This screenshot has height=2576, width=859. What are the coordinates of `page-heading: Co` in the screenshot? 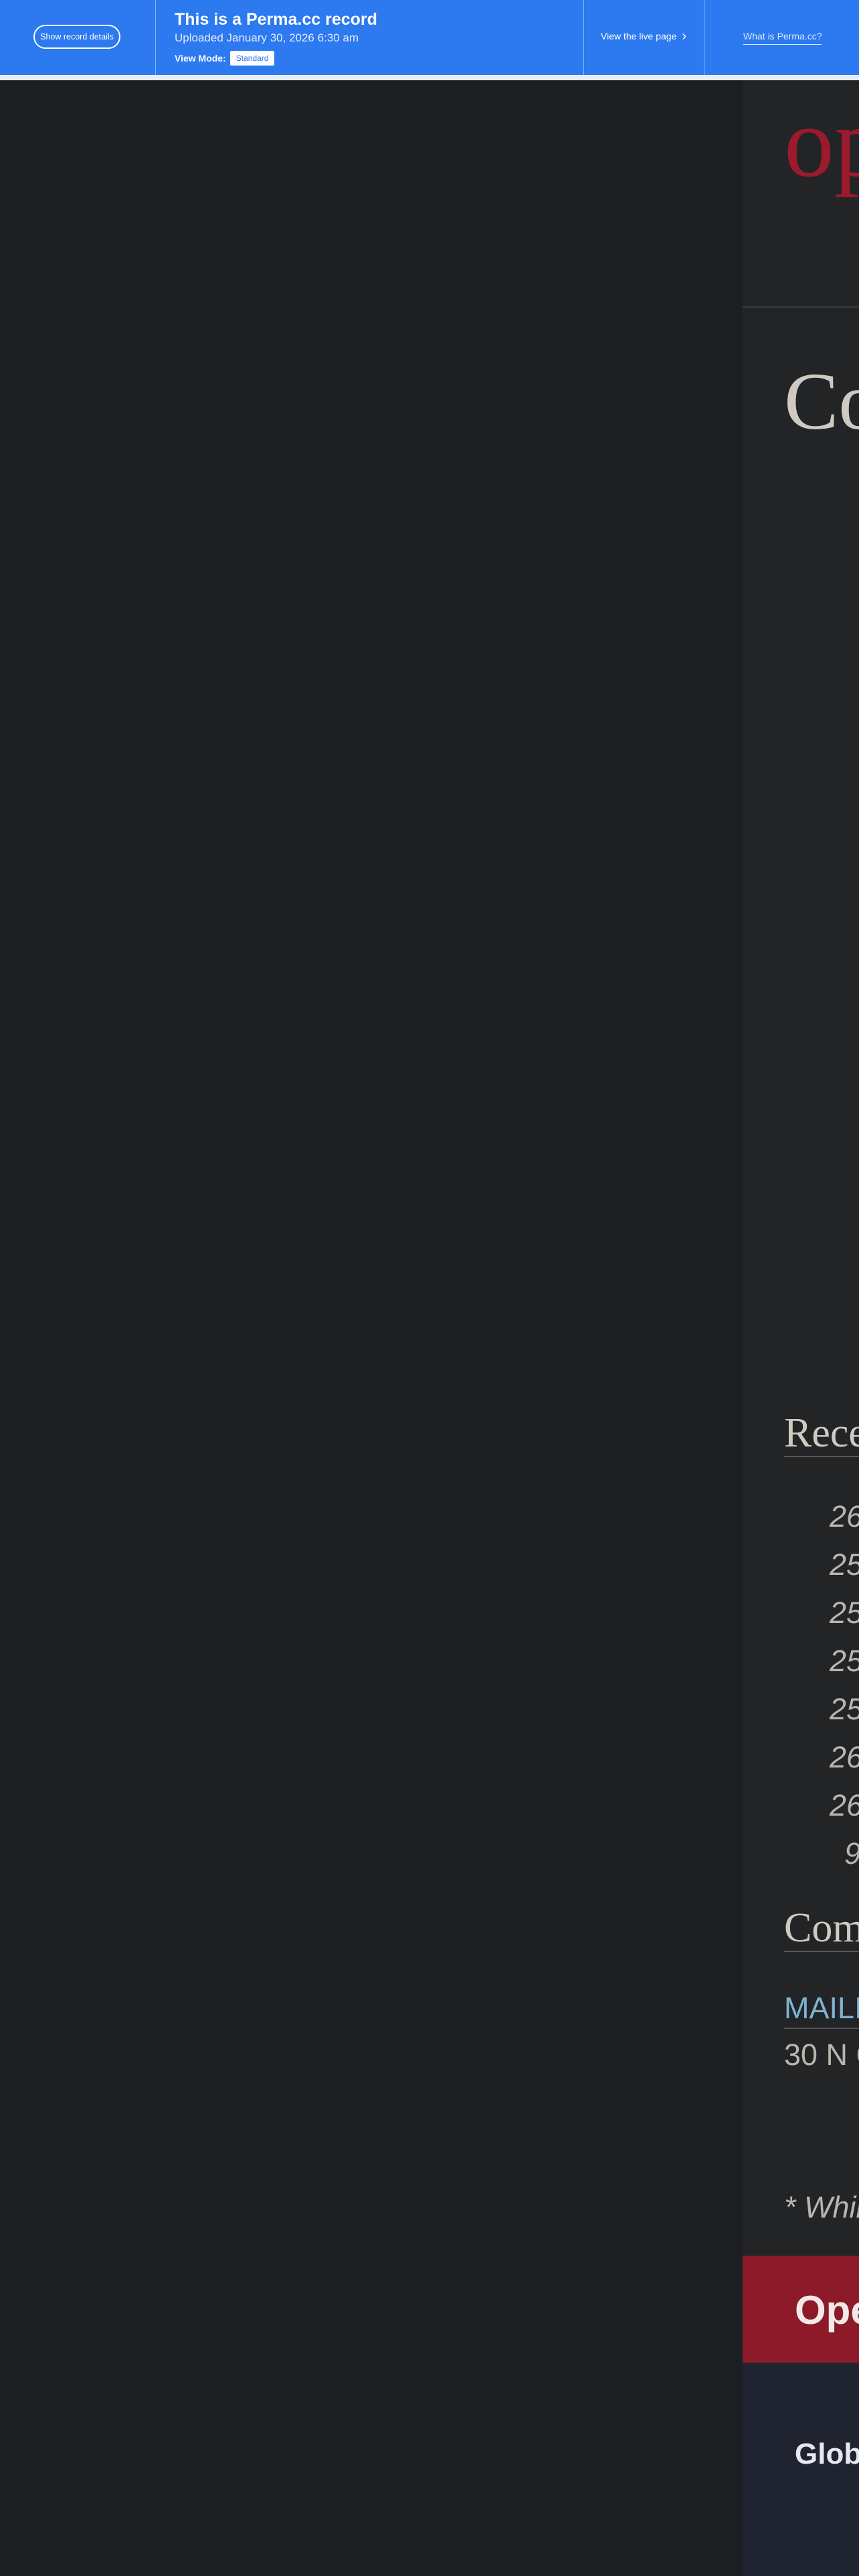 It's located at (821, 401).